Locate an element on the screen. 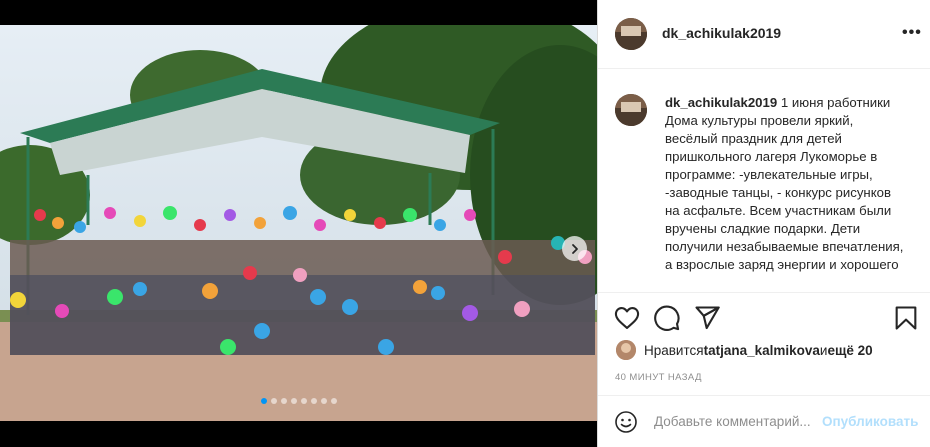 This screenshot has width=930, height=447. comment-icon is located at coordinates (667, 318).